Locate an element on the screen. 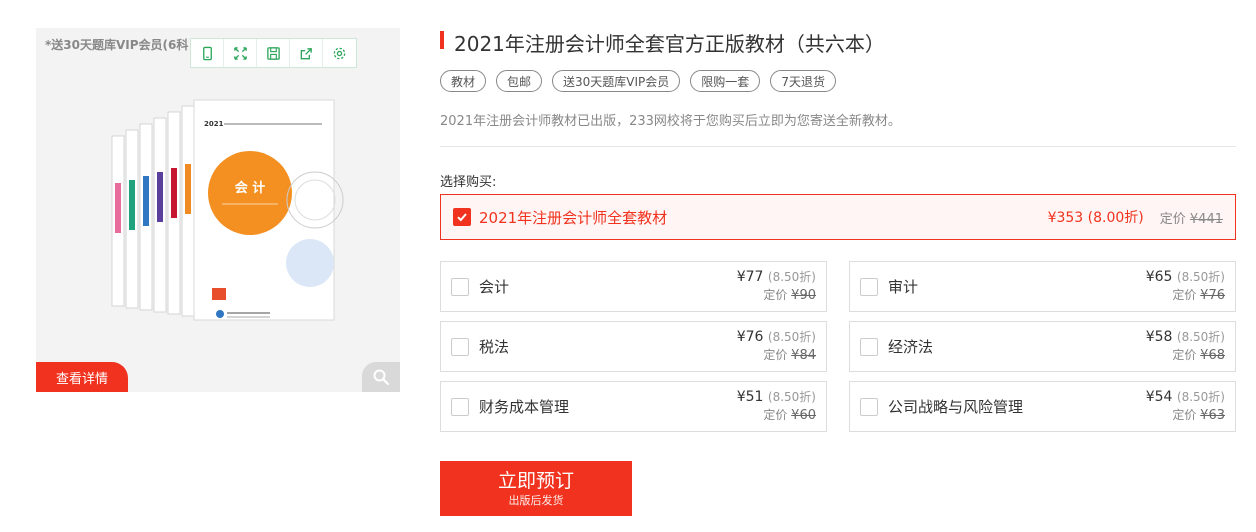 The height and width of the screenshot is (532, 1256). list-price-value: ¥441 is located at coordinates (1206, 219).